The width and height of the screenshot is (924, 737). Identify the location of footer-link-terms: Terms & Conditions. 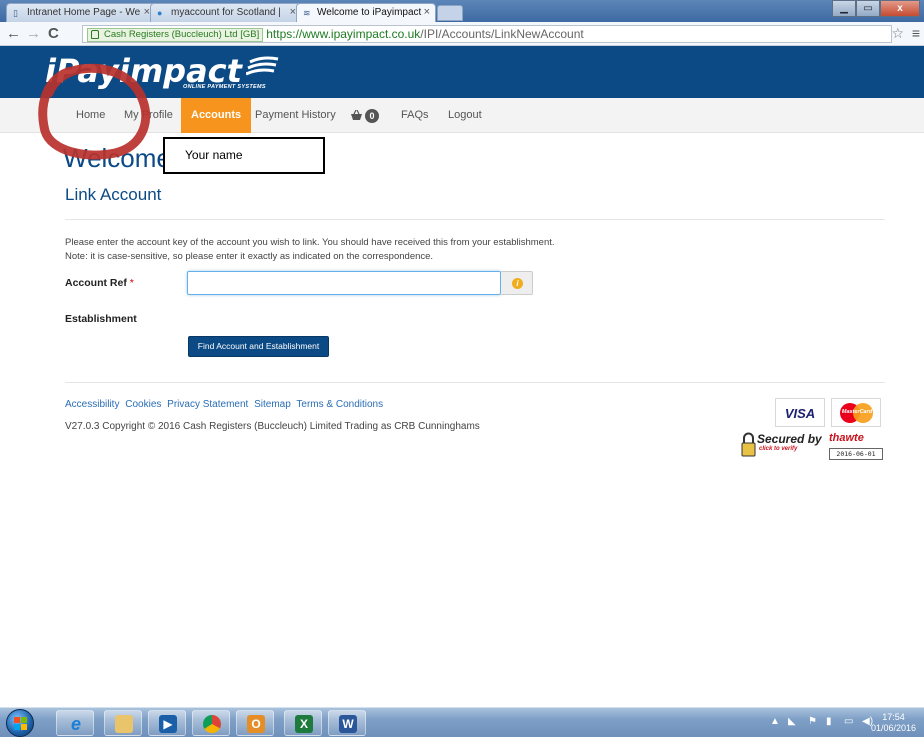
(339, 404).